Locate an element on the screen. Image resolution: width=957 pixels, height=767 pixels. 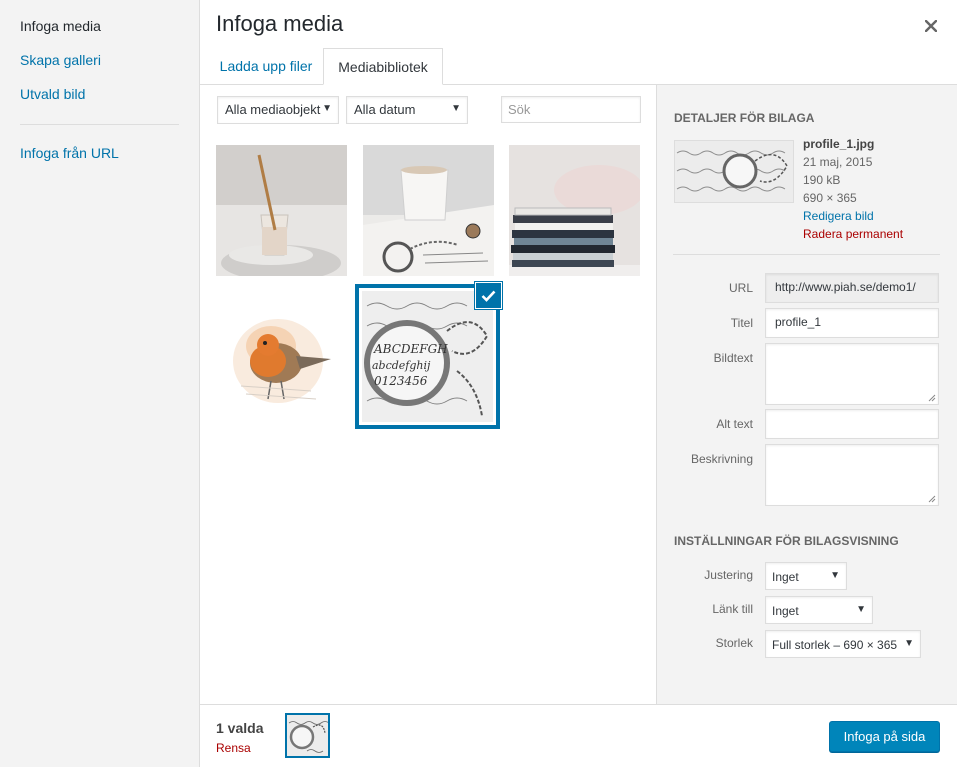
title-label: Titel is located at coordinates (741, 323).